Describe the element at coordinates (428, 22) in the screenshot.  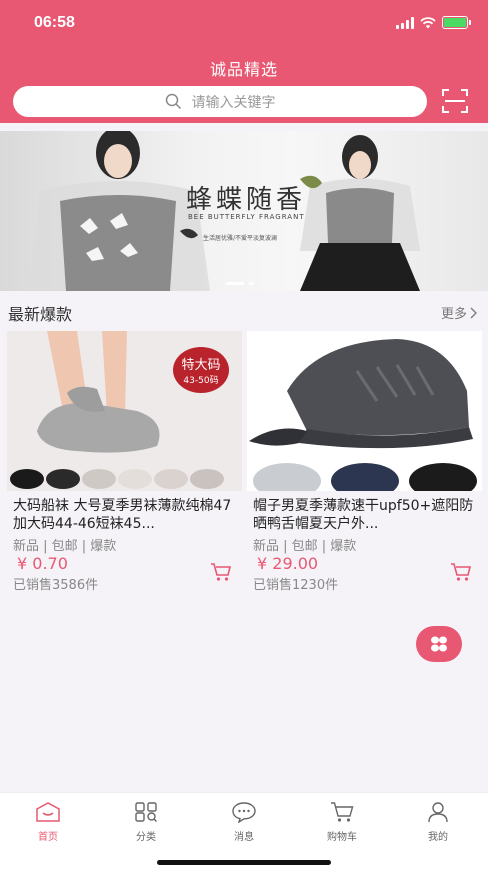
I see `wifi-icon` at that location.